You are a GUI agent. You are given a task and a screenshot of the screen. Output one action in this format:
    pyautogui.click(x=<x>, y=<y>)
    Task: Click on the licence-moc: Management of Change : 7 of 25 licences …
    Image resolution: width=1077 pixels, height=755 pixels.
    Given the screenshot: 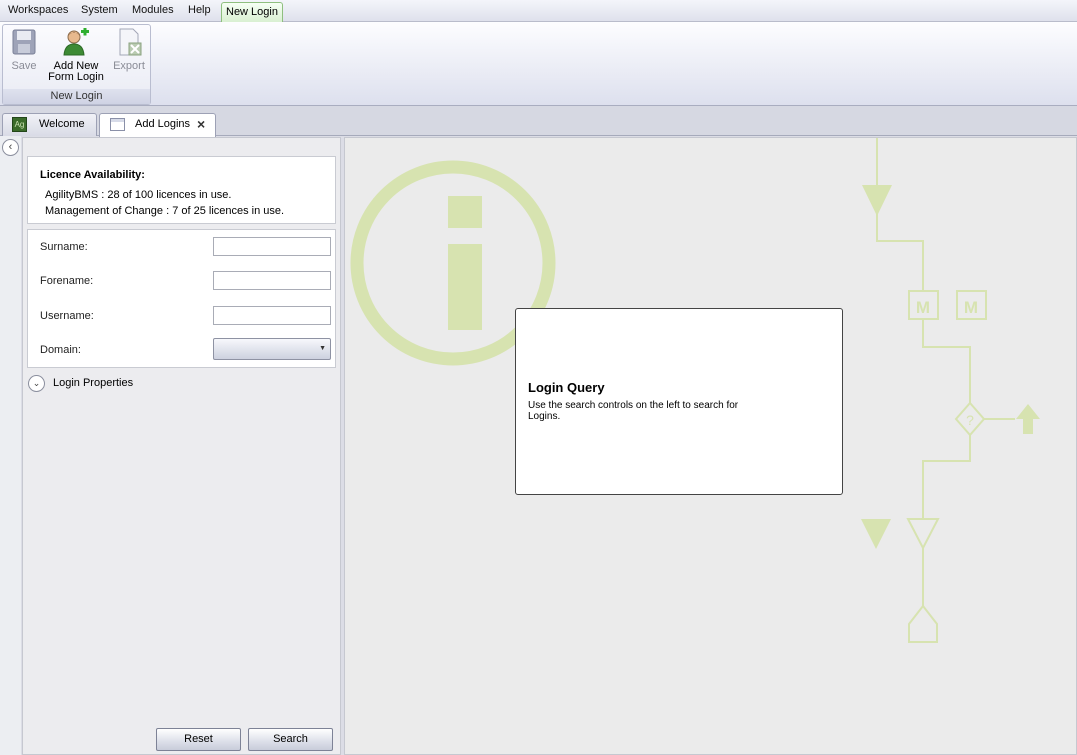 What is the action you would take?
    pyautogui.click(x=165, y=211)
    